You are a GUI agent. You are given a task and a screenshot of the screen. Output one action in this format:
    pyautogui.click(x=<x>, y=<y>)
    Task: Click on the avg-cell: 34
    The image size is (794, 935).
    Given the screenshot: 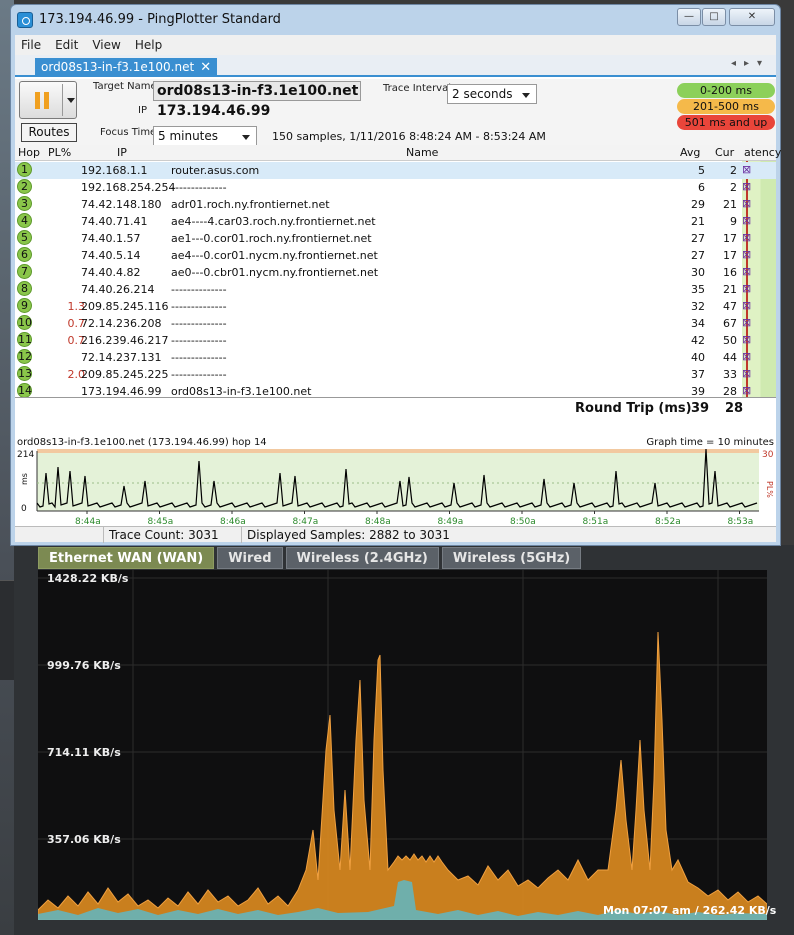 What is the action you would take?
    pyautogui.click(x=698, y=323)
    